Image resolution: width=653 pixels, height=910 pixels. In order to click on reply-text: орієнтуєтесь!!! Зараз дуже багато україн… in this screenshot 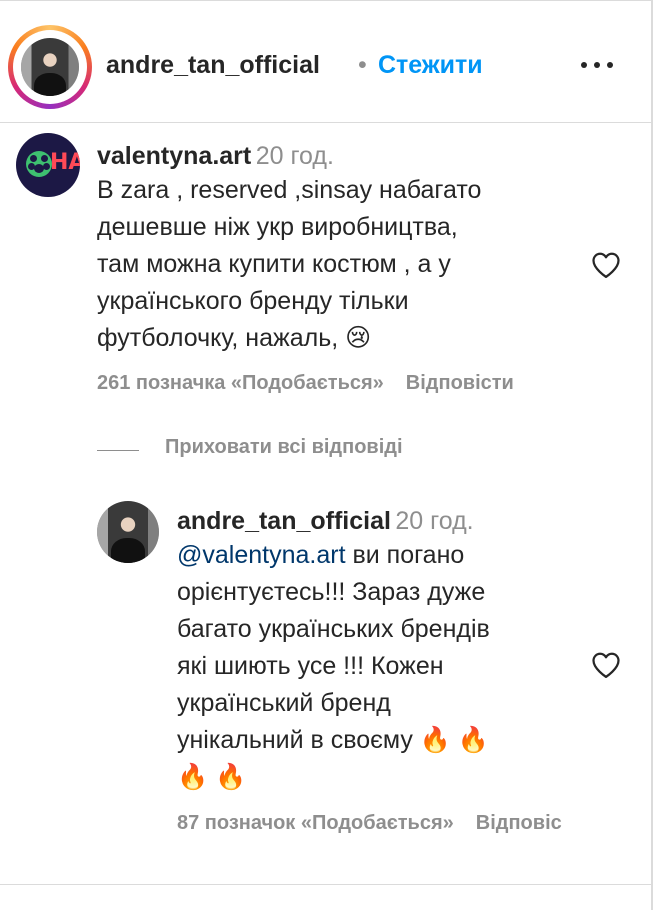, I will do `click(333, 684)`.